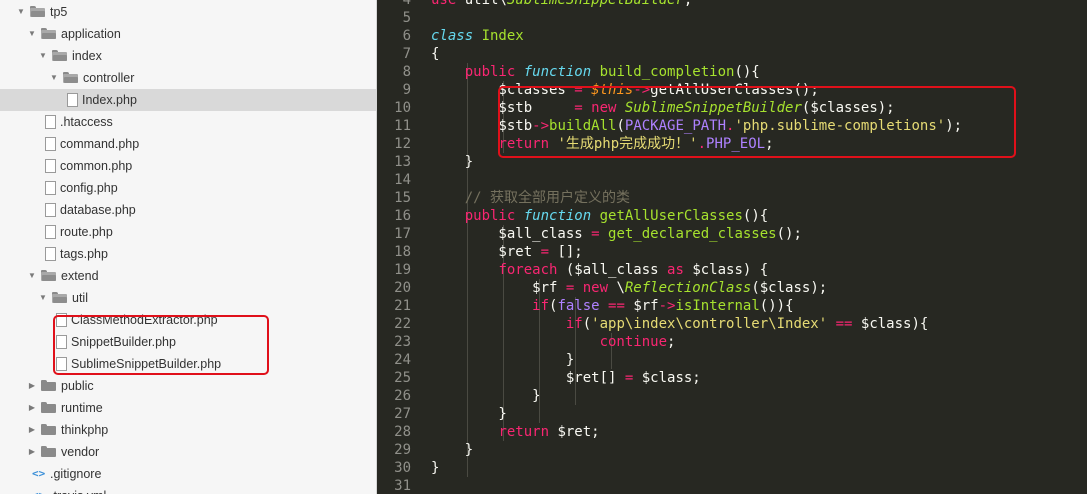 This screenshot has width=1087, height=494. What do you see at coordinates (98, 210) in the screenshot?
I see `tree-item-label: database.php` at bounding box center [98, 210].